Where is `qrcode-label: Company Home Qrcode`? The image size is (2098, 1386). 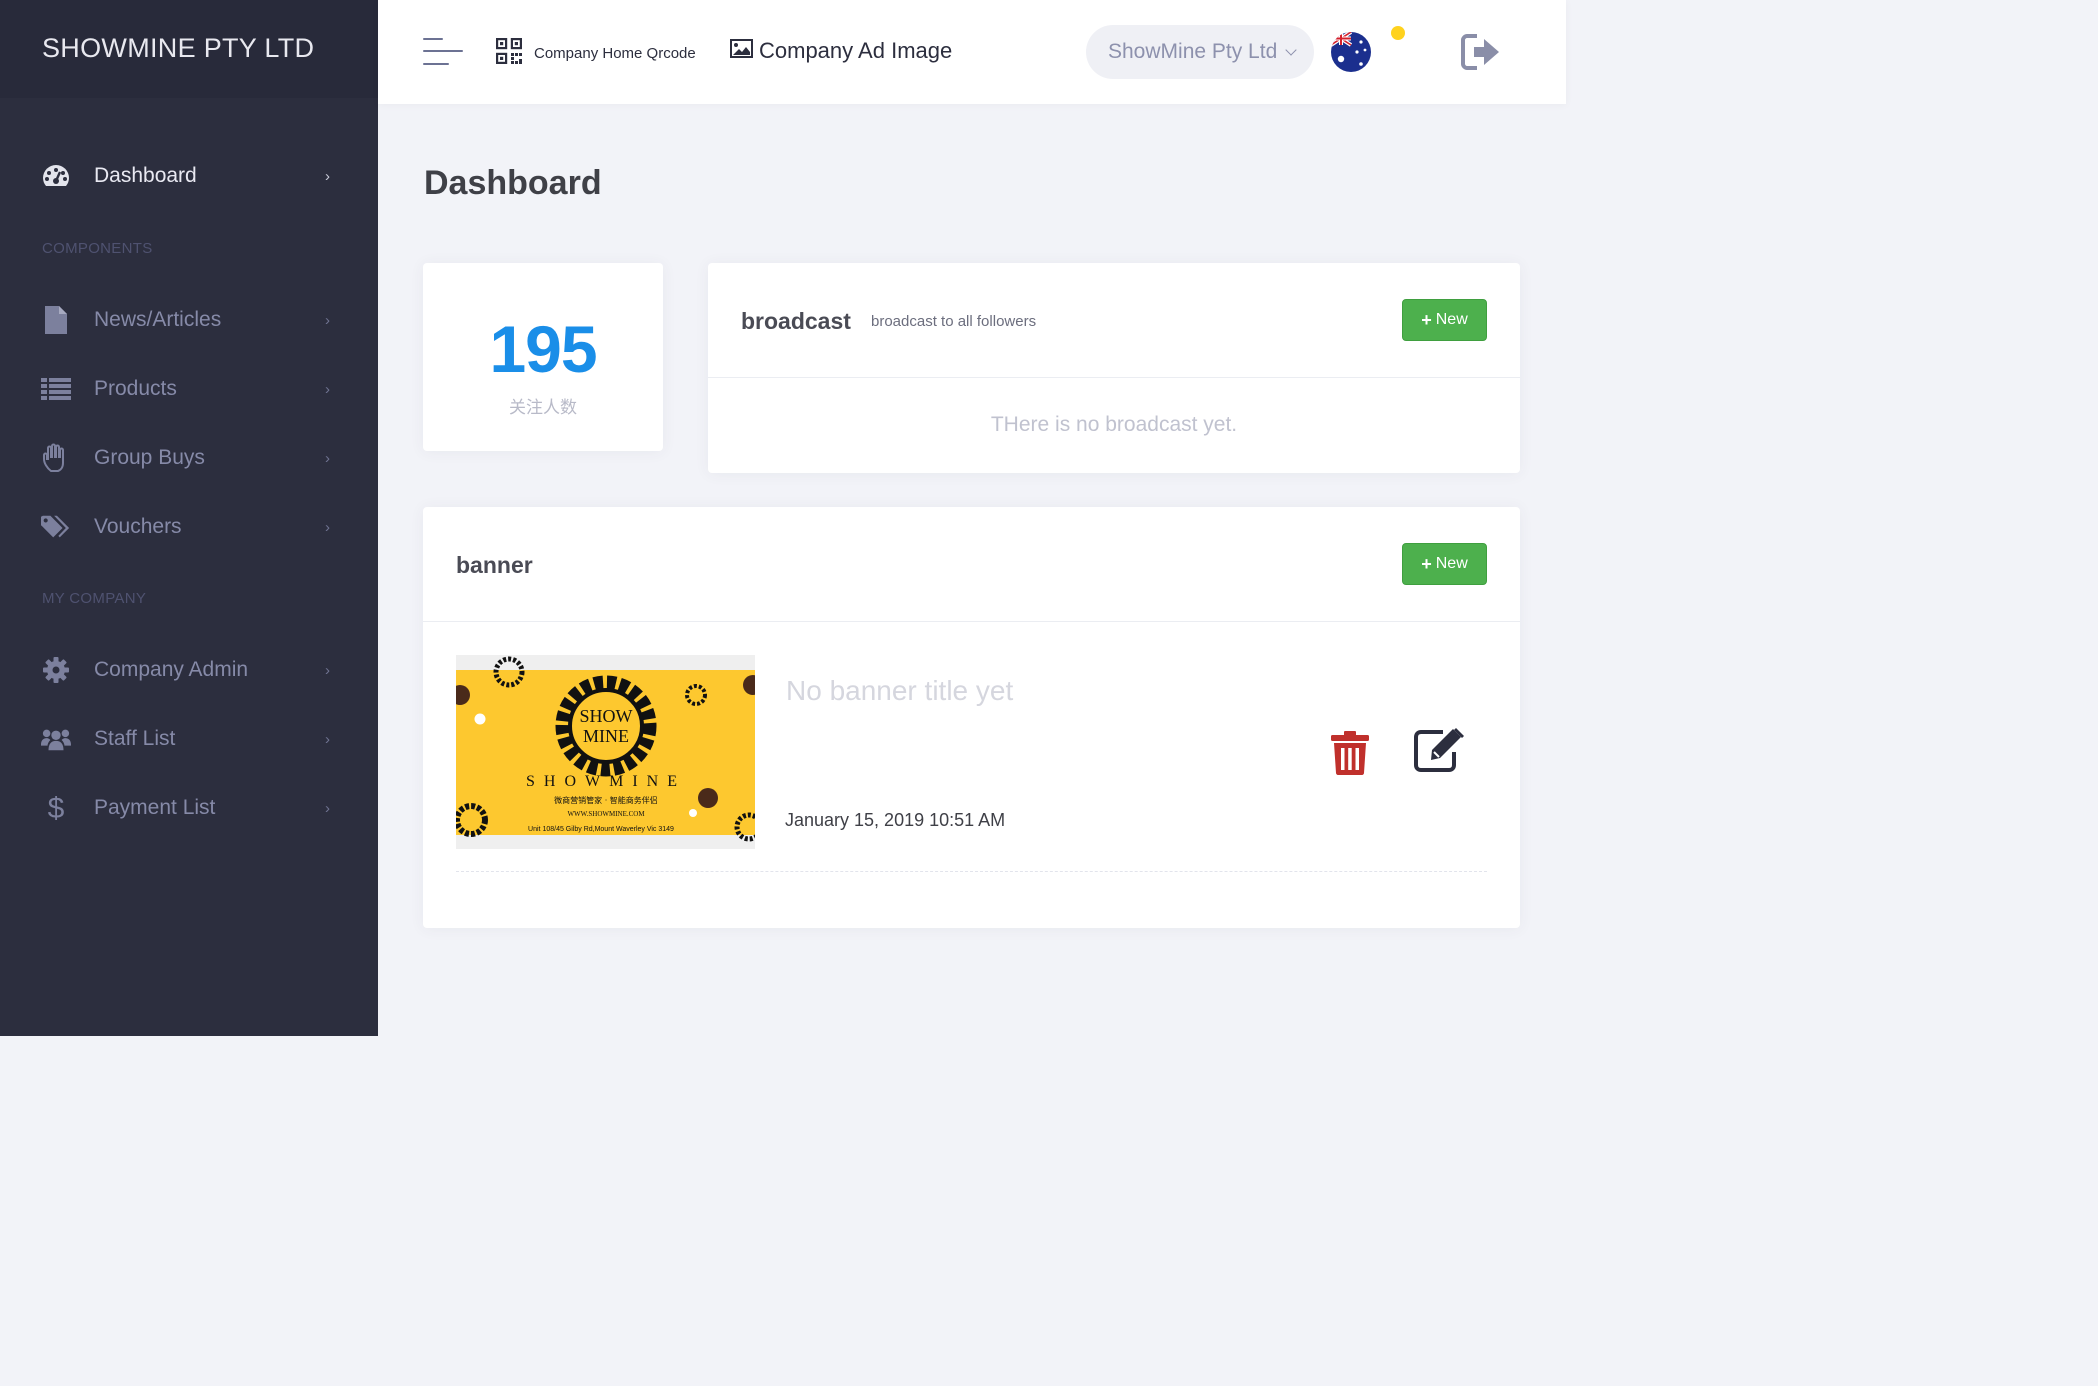
qrcode-label: Company Home Qrcode is located at coordinates (615, 53).